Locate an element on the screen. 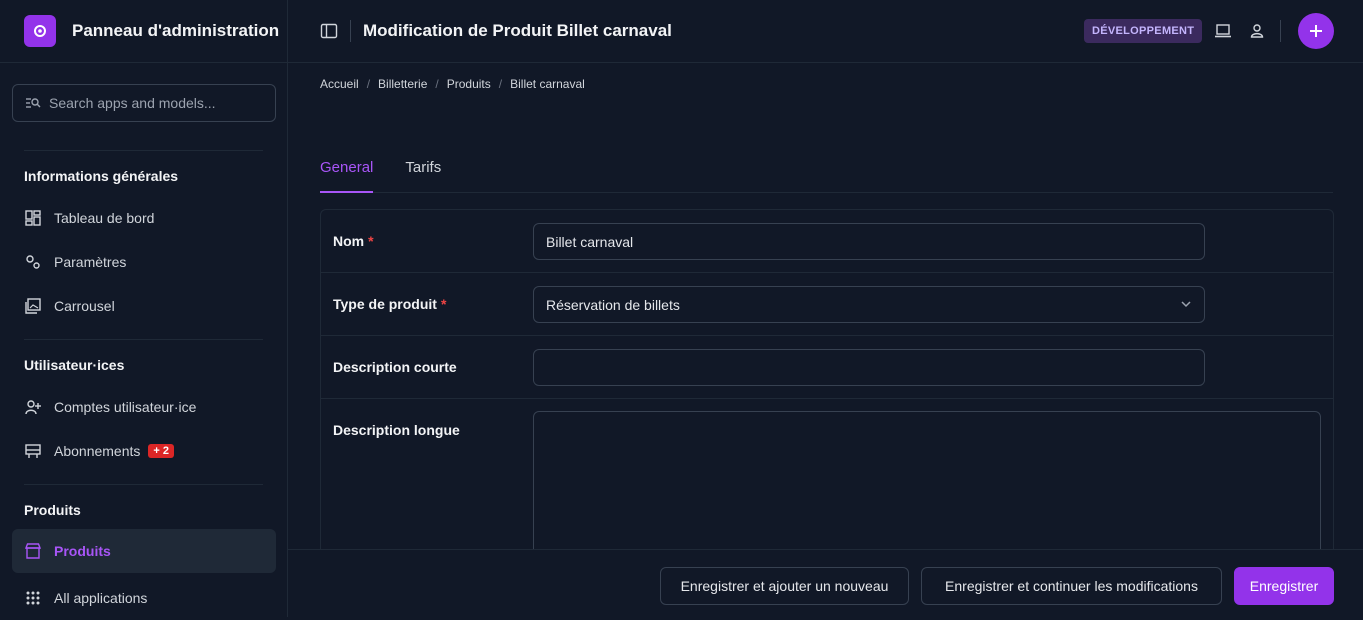 The image size is (1363, 620). brand-title: Panneau d'administration is located at coordinates (175, 31).